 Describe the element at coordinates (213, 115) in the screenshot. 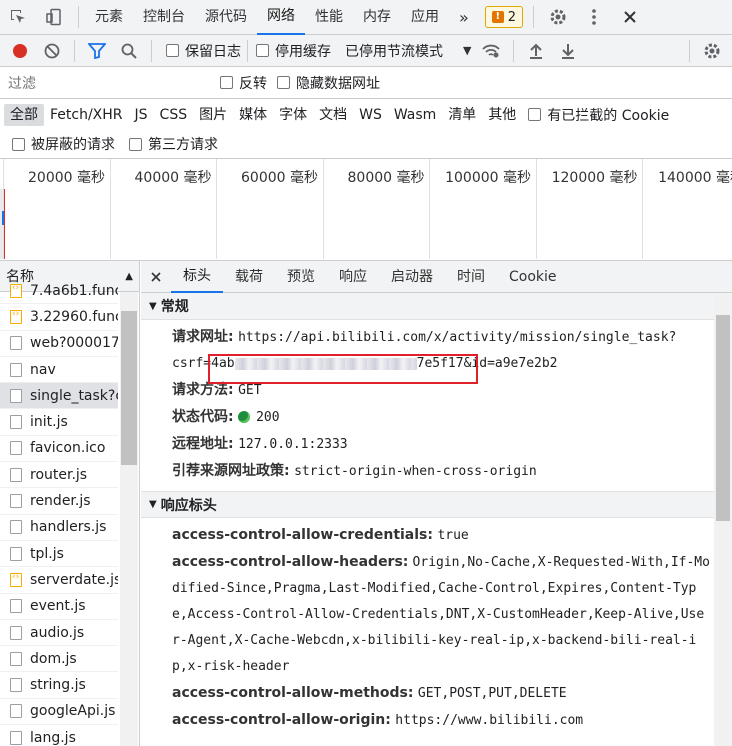

I see `type-filter-4: 图片` at that location.